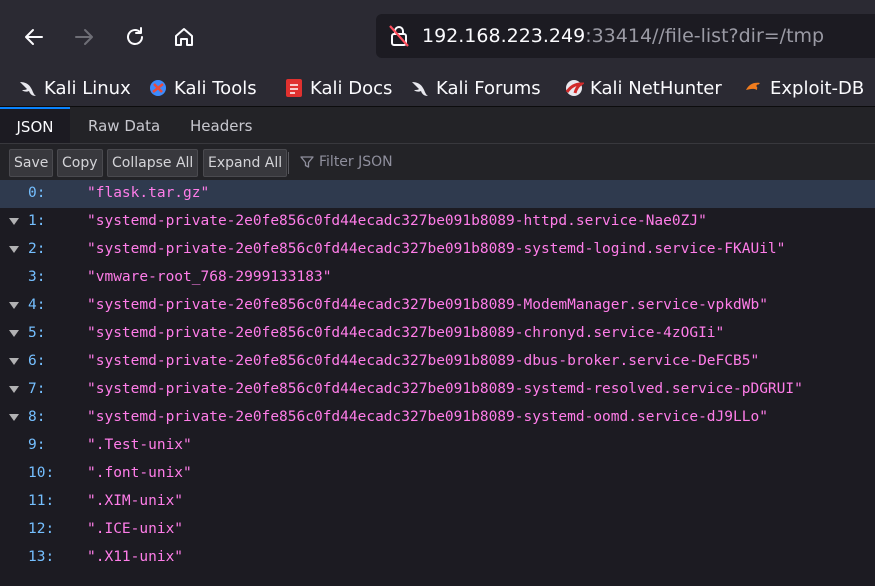 The image size is (875, 586). What do you see at coordinates (37, 249) in the screenshot?
I see `row-key: 2:` at bounding box center [37, 249].